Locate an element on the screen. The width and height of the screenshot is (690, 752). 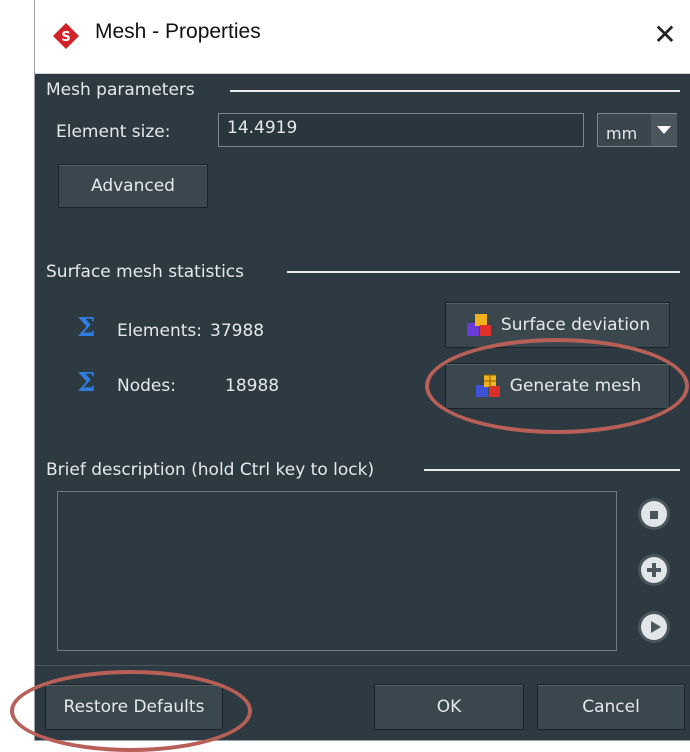
unit-select: mm is located at coordinates (637, 130).